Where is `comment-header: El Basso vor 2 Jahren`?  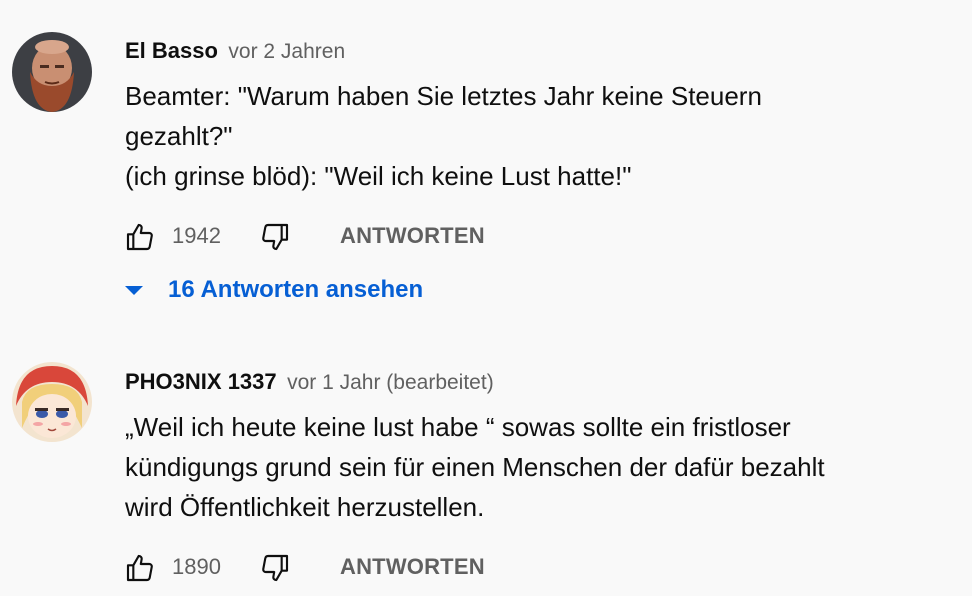
comment-header: El Basso vor 2 Jahren is located at coordinates (235, 52).